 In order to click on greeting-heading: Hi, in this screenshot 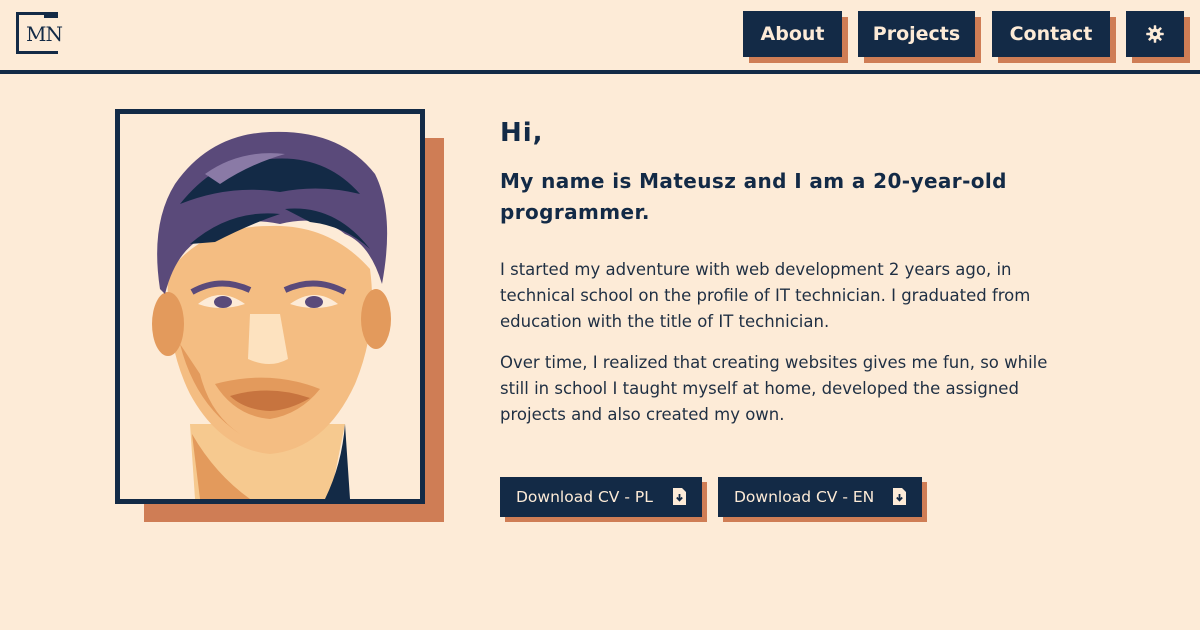, I will do `click(522, 133)`.